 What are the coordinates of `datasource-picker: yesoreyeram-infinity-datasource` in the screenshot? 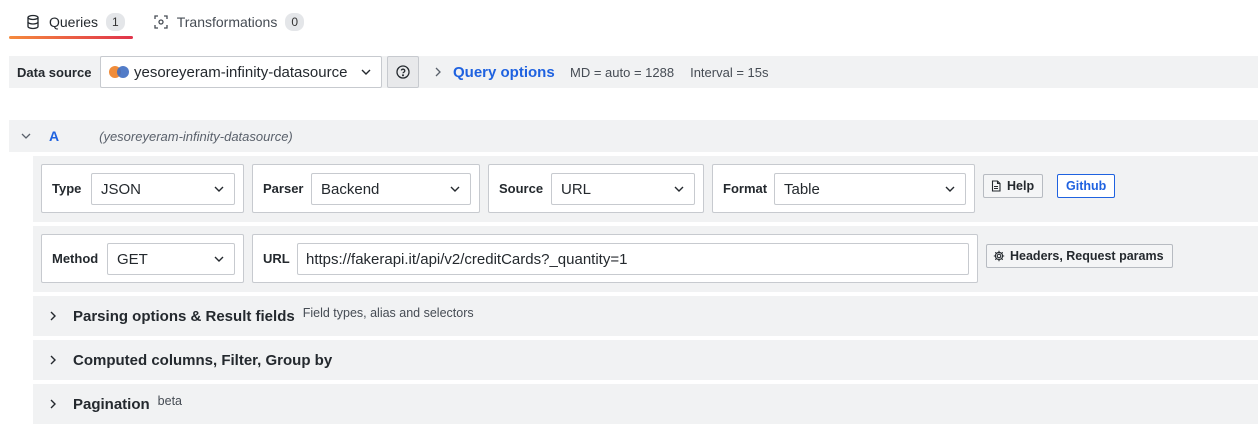 It's located at (241, 72).